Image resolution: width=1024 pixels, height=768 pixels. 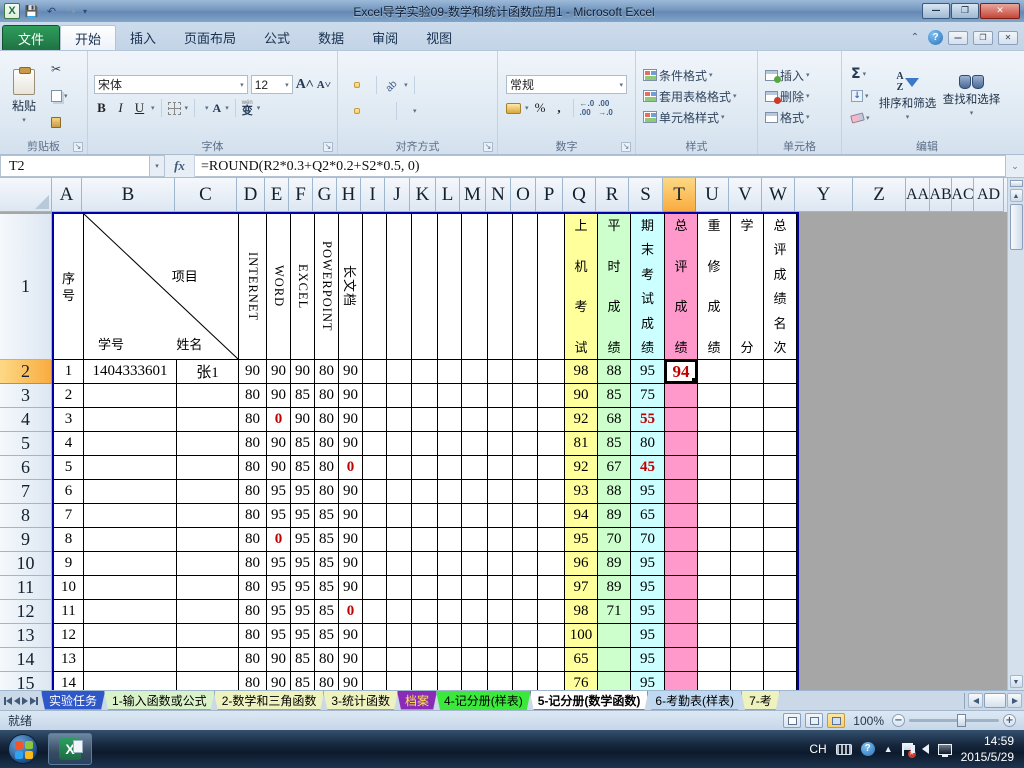 What do you see at coordinates (908, 96) in the screenshot?
I see `sort-filter-button: AZ 排序和筛选 ▾` at bounding box center [908, 96].